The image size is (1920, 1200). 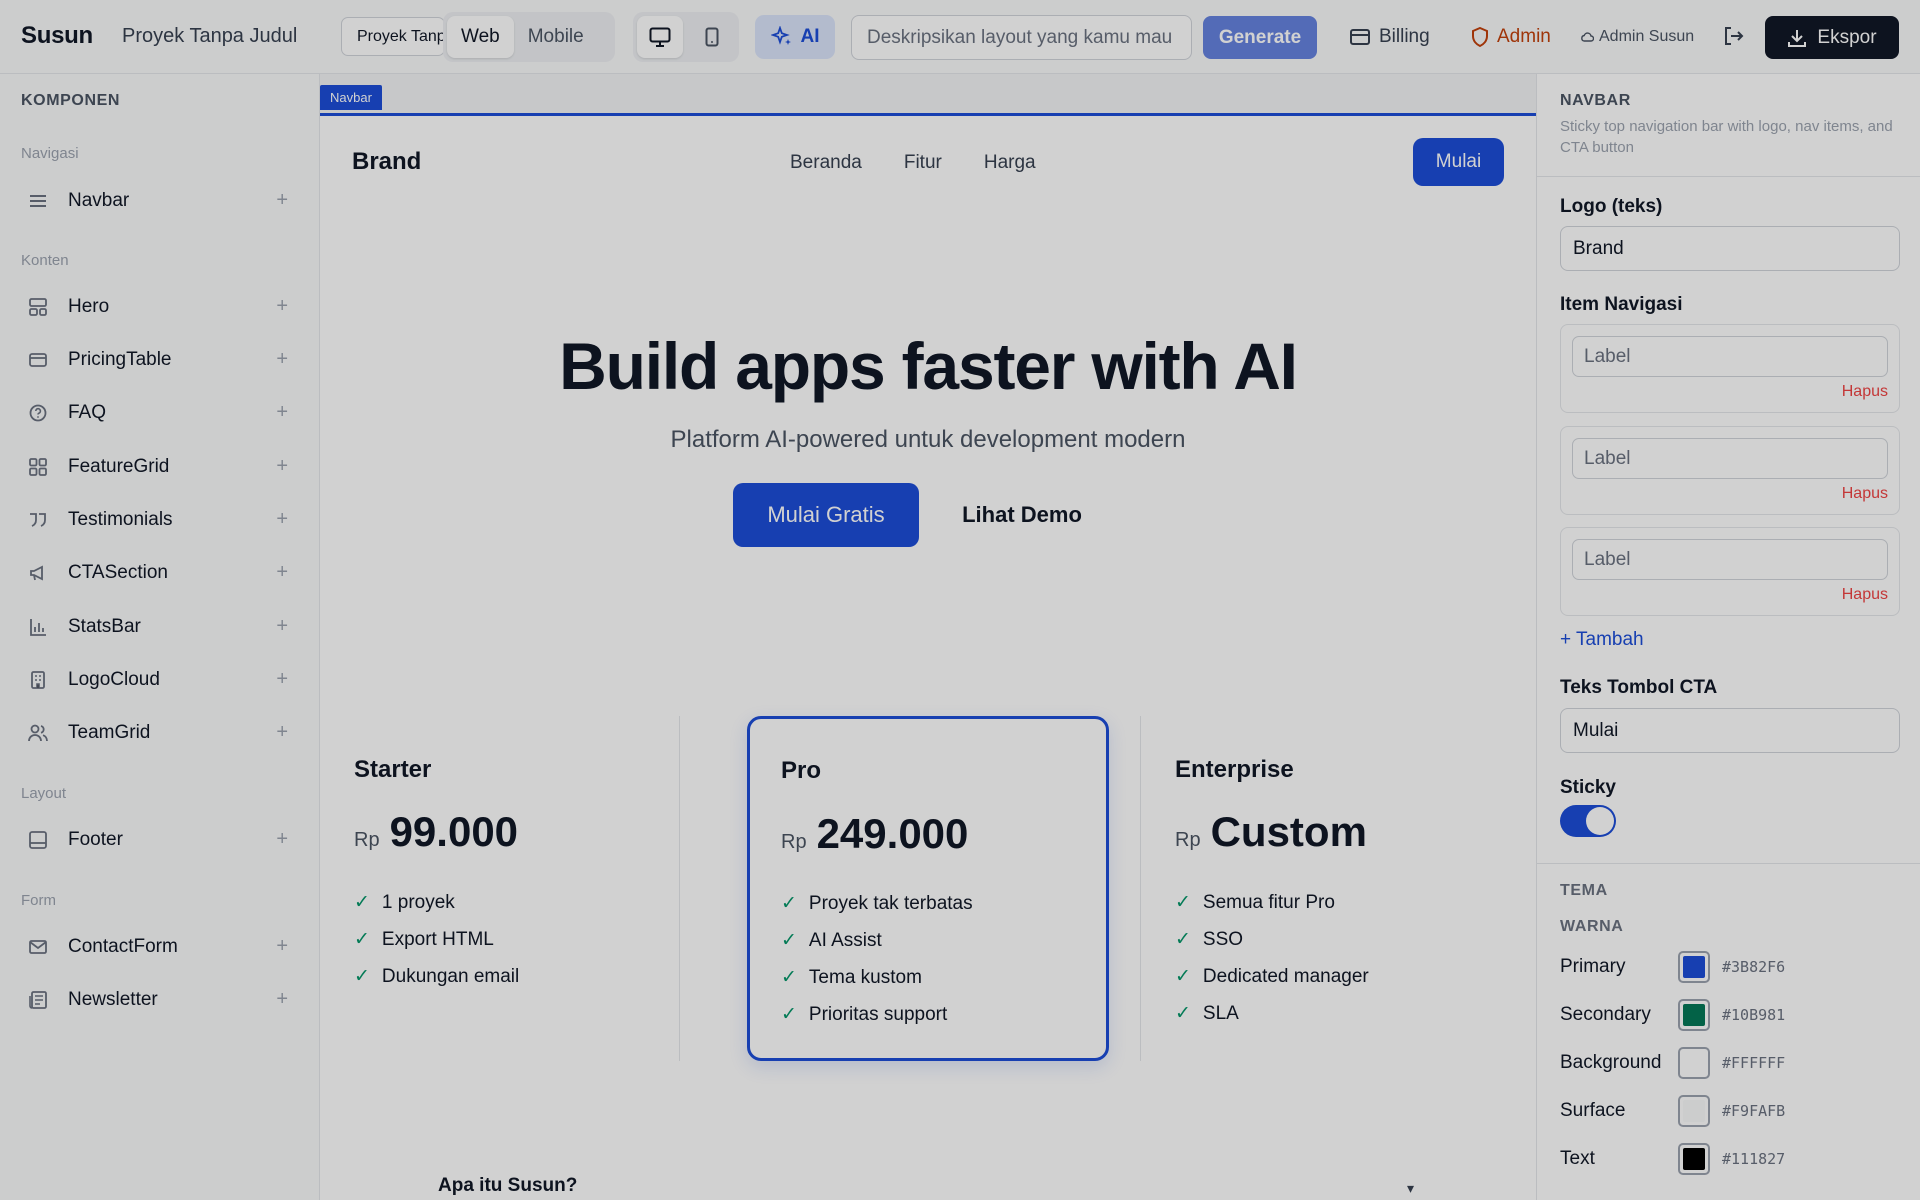 What do you see at coordinates (1733, 38) in the screenshot?
I see `logout-button` at bounding box center [1733, 38].